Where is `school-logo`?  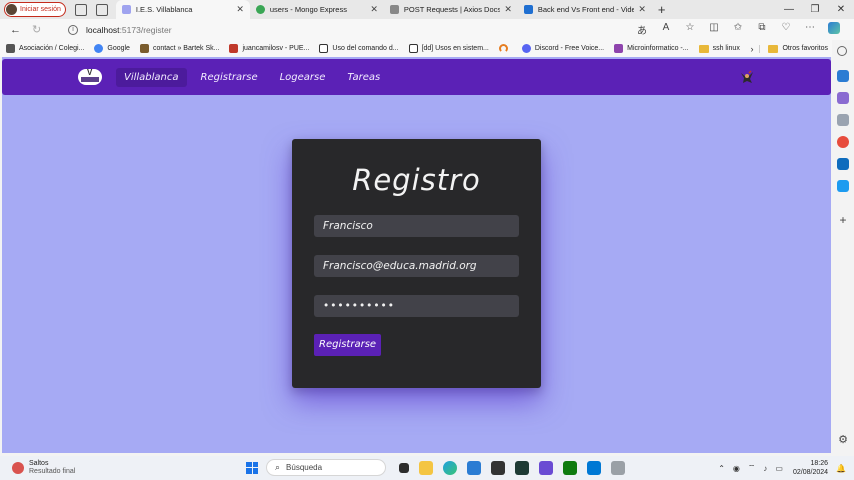
school-logo is located at coordinates (90, 77).